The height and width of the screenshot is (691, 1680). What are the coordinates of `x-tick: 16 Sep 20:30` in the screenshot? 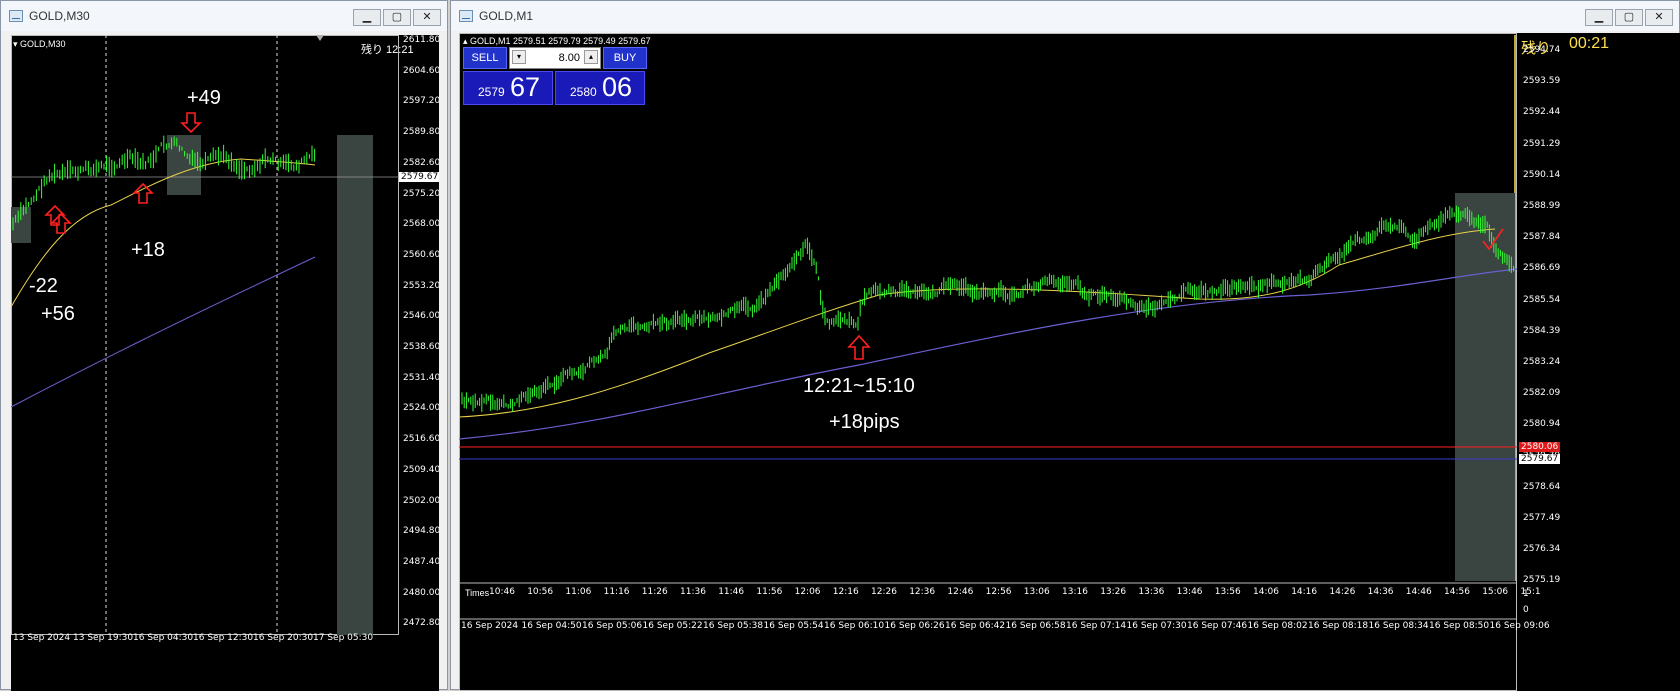 It's located at (283, 638).